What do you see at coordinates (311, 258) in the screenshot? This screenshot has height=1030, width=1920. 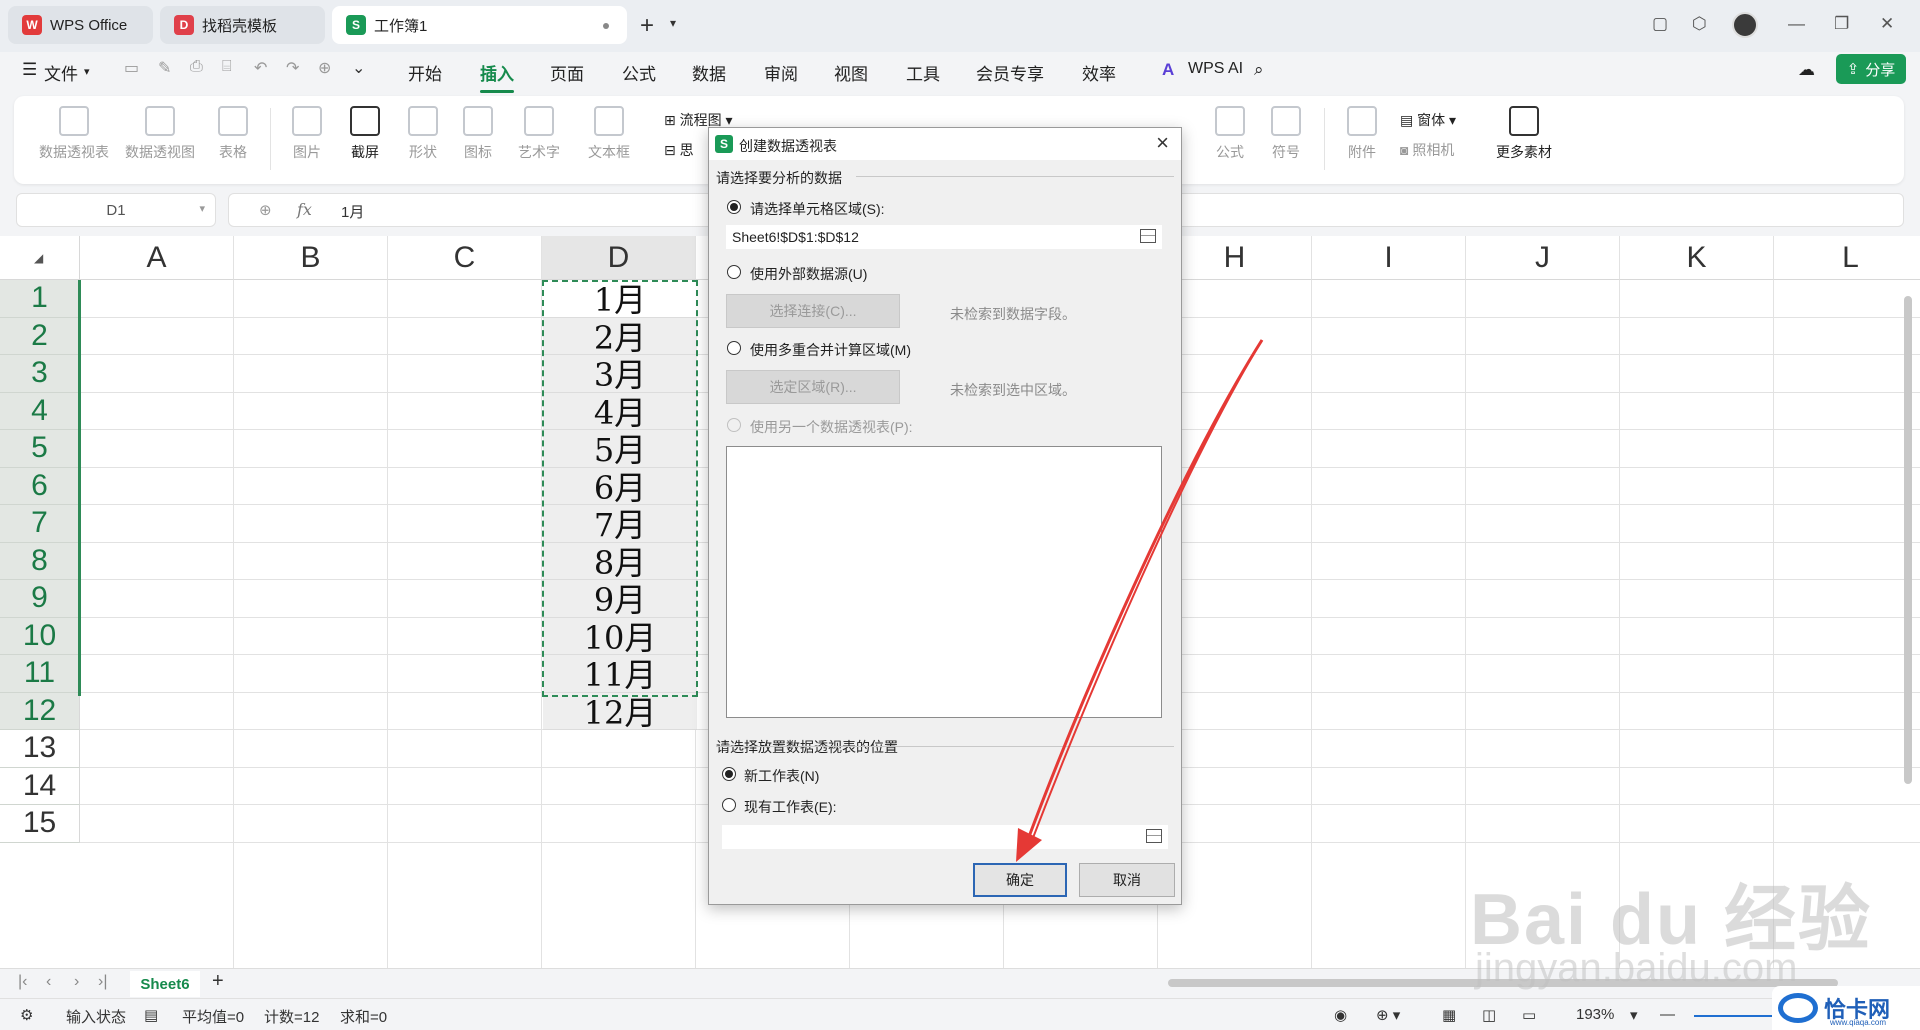 I see `column-header-b: B` at bounding box center [311, 258].